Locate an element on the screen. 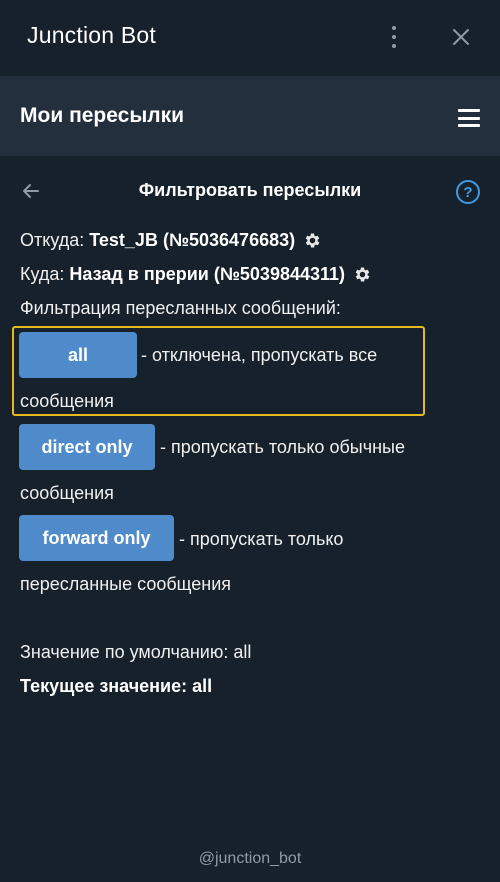  all-button: all is located at coordinates (78, 355).